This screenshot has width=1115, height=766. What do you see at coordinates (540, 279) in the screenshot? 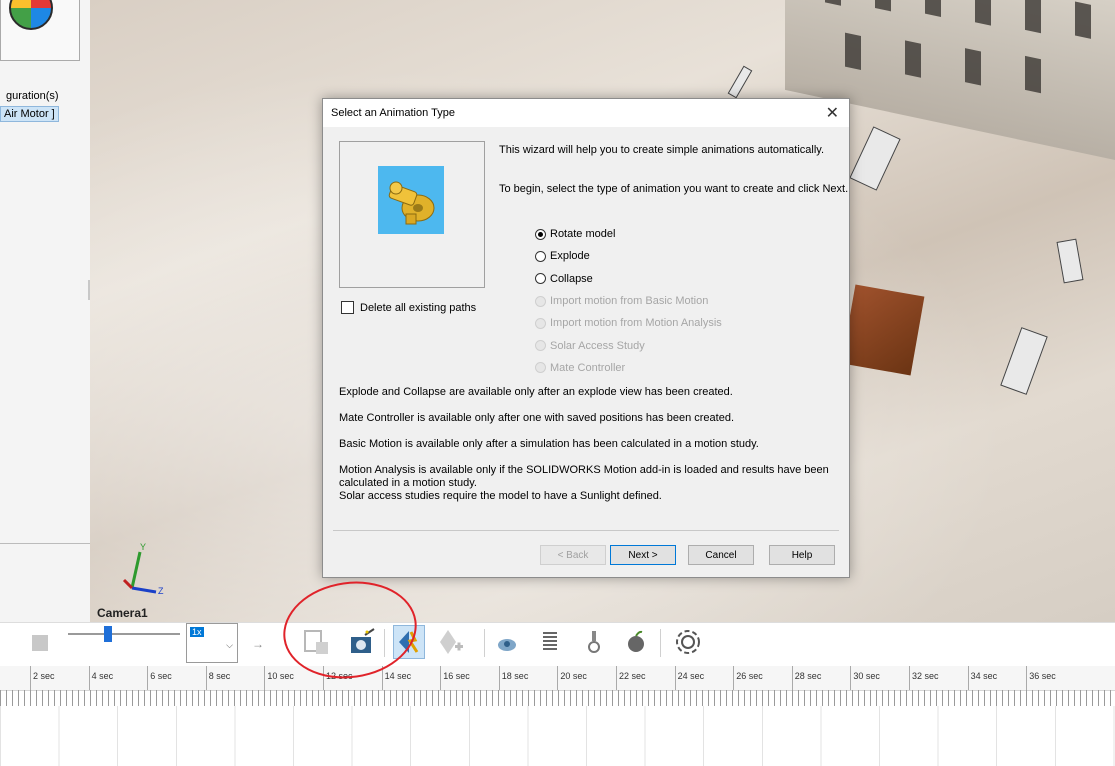
I see `radio-collapse` at bounding box center [540, 279].